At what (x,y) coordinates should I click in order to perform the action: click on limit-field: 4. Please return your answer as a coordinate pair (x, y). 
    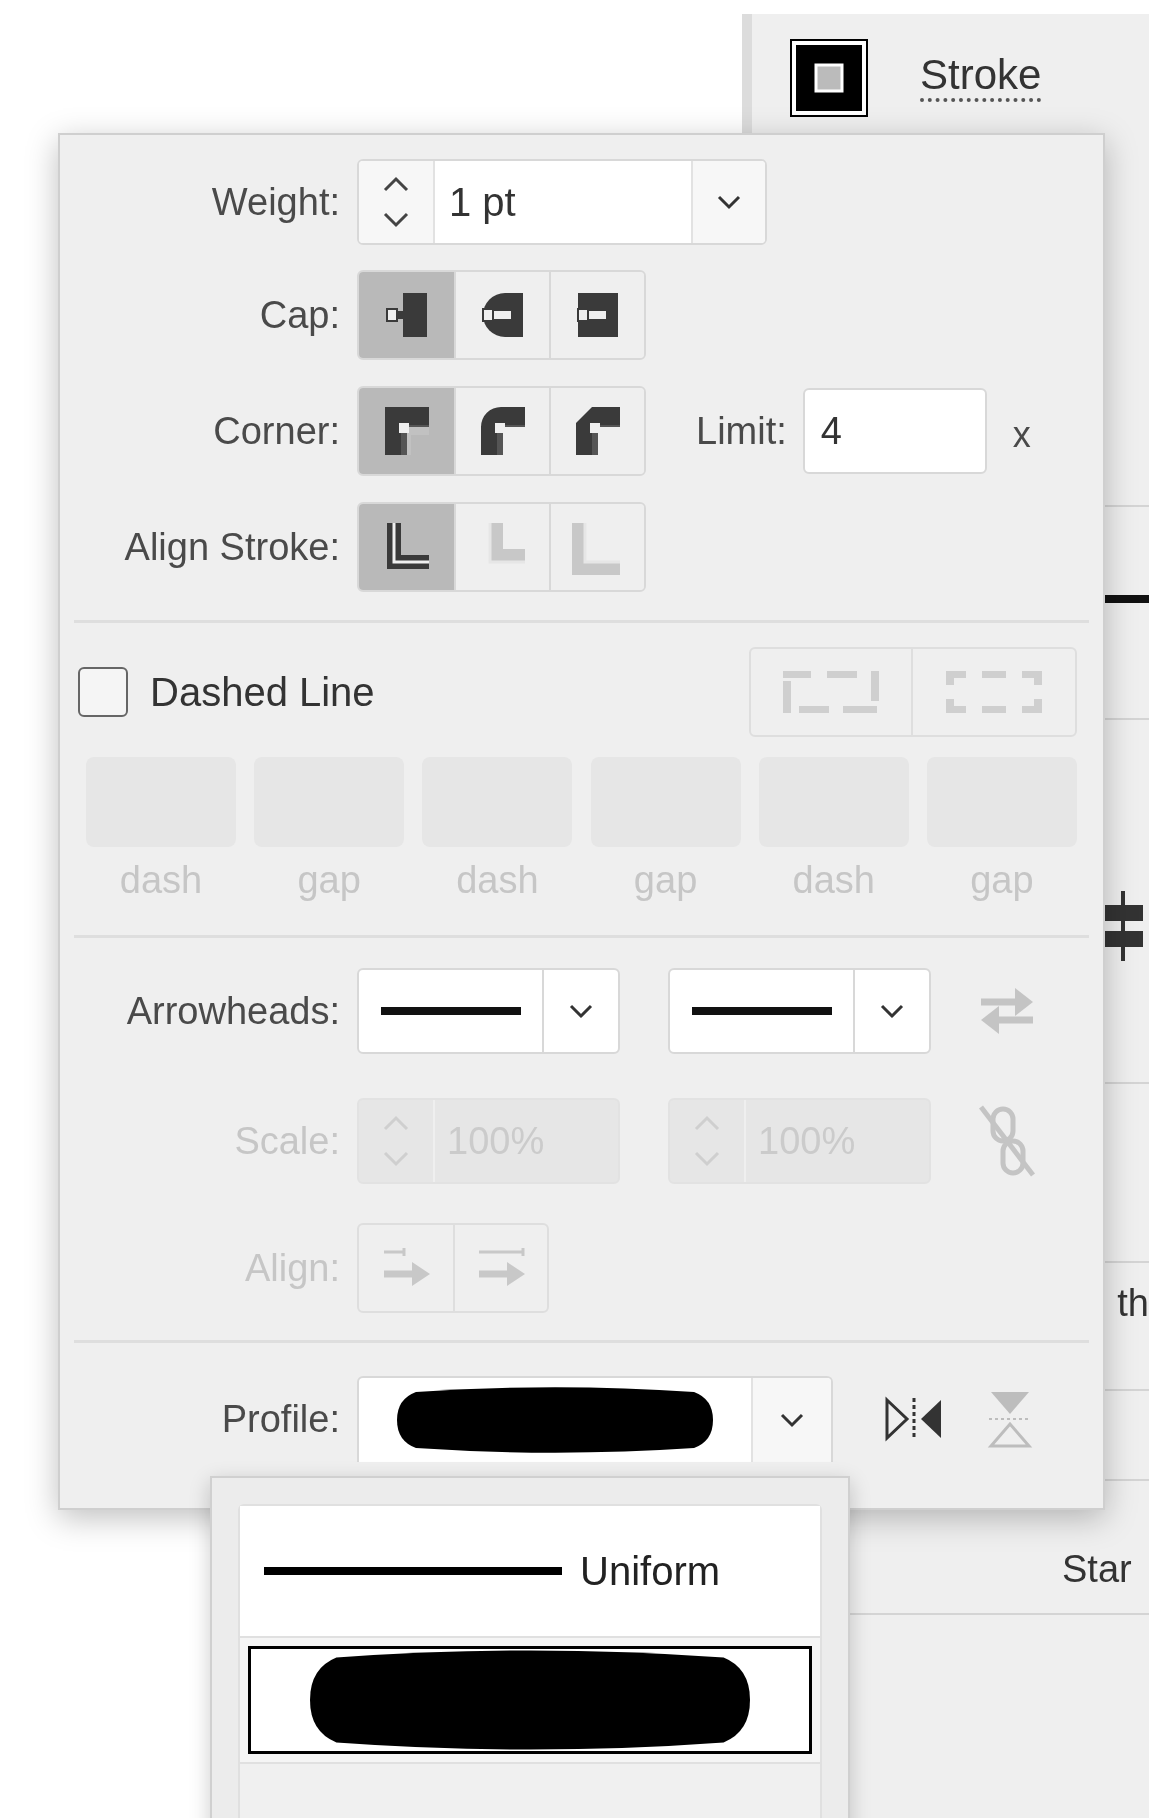
    Looking at the image, I should click on (894, 431).